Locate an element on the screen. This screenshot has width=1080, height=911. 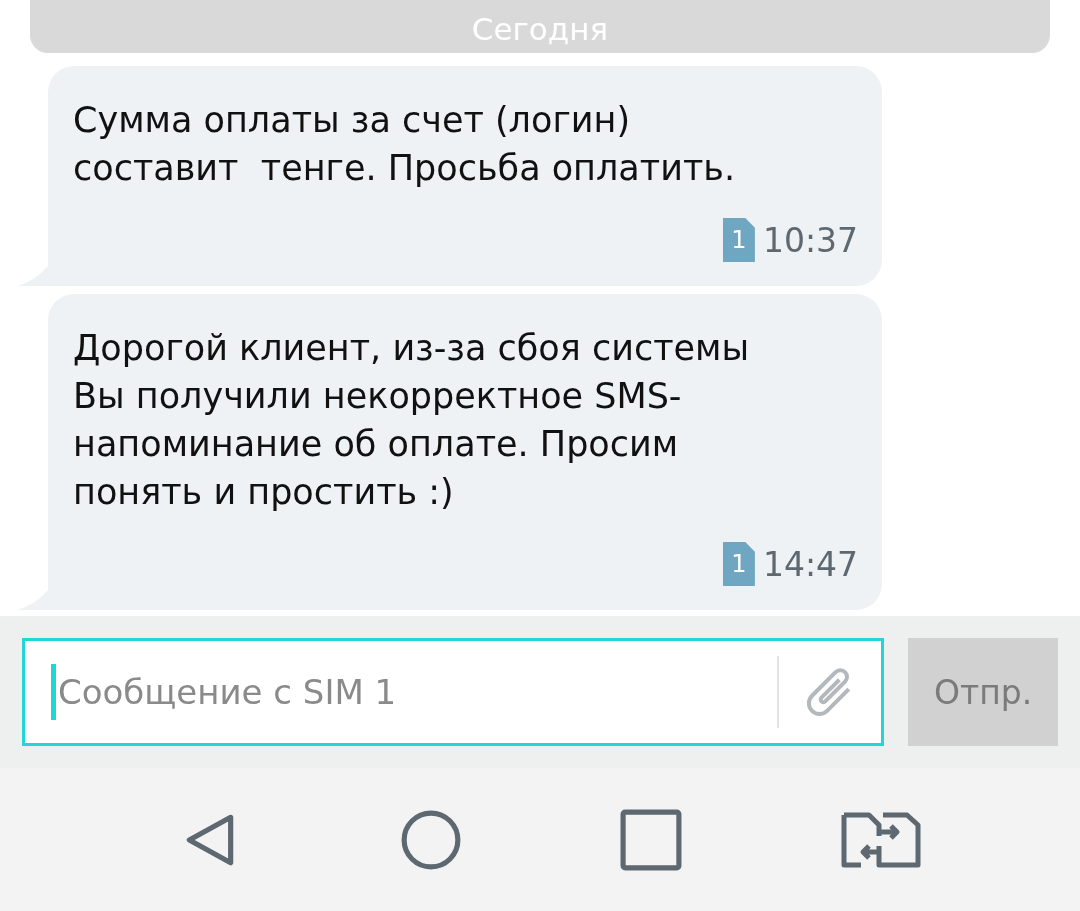
message-input: Сообщение с SIM 1 is located at coordinates (408, 692).